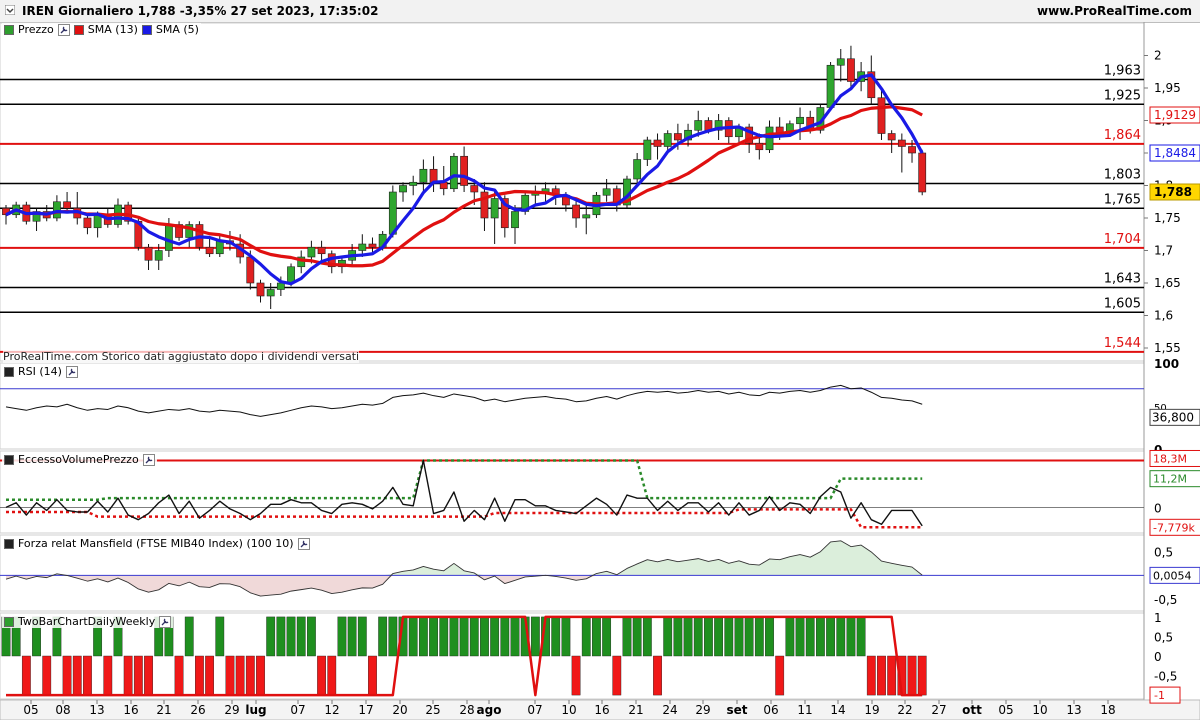 This screenshot has width=1200, height=720. What do you see at coordinates (9, 371) in the screenshot?
I see `rsi-swatch` at bounding box center [9, 371].